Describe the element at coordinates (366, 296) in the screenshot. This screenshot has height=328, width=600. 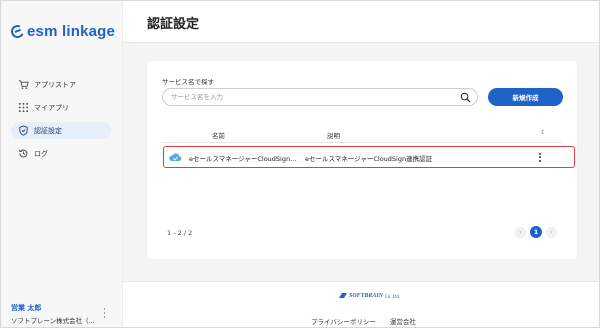
I see `footer-logo-text: SOFTBRAIN` at that location.